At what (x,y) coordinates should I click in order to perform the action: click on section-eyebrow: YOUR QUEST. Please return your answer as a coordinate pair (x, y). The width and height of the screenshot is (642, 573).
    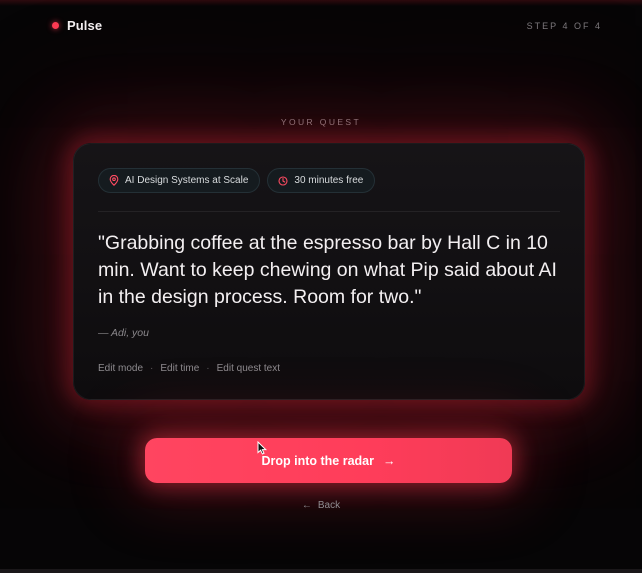
    Looking at the image, I should click on (321, 122).